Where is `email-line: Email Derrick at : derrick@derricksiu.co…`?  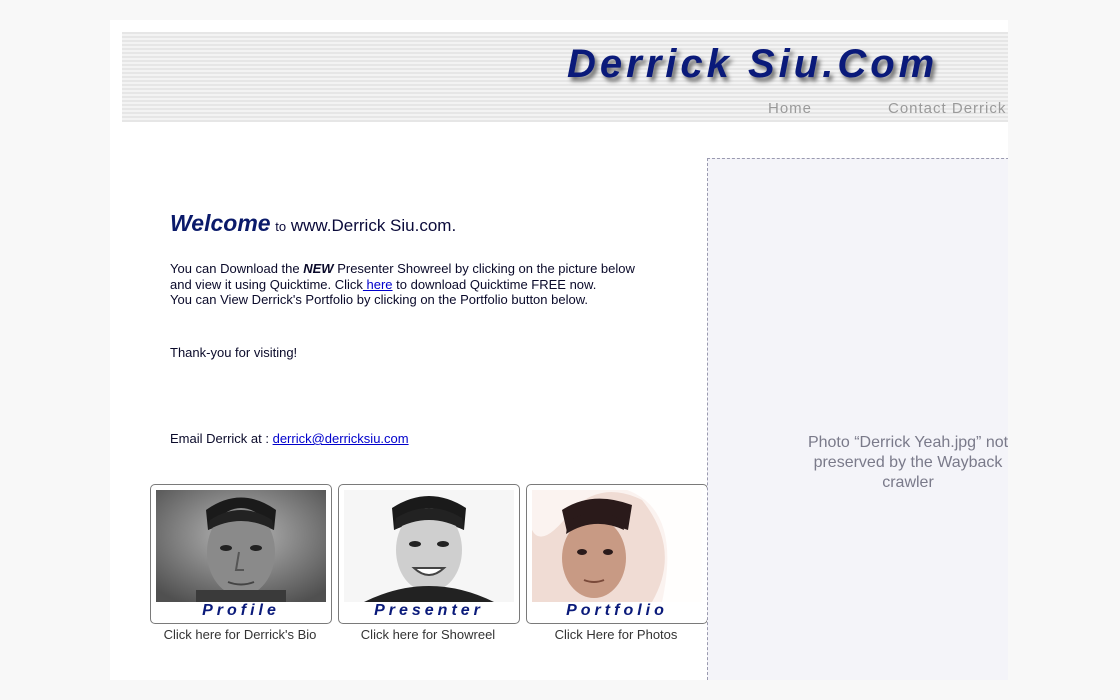 email-line: Email Derrick at : derrick@derricksiu.co… is located at coordinates (289, 438).